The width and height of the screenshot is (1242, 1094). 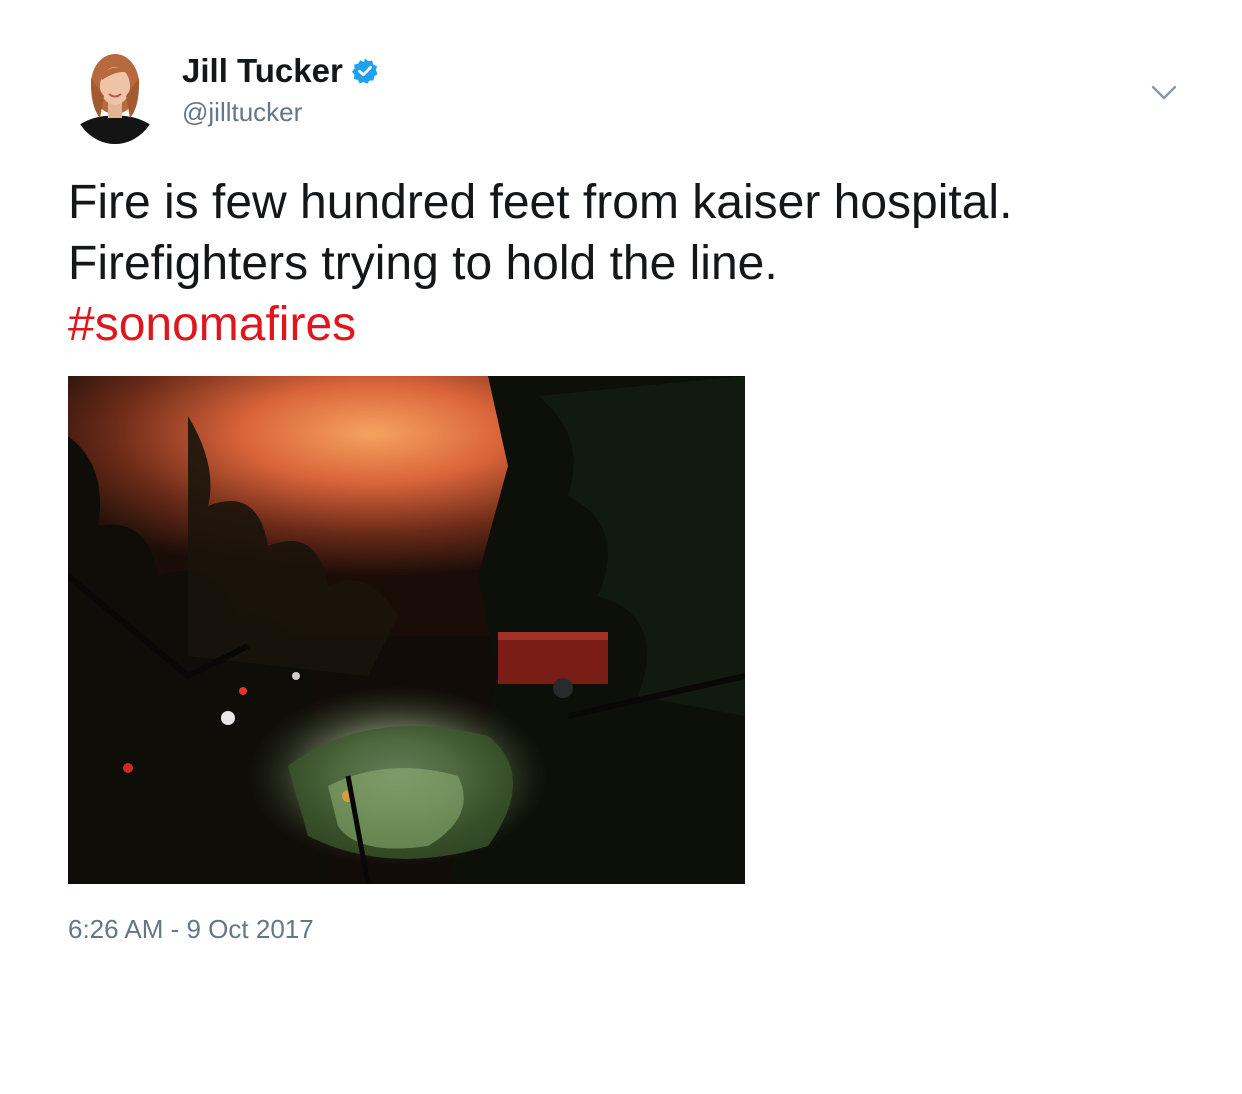 I want to click on tweet-timestamp: 6:26 AM - 9 Oct 2017, so click(x=191, y=929).